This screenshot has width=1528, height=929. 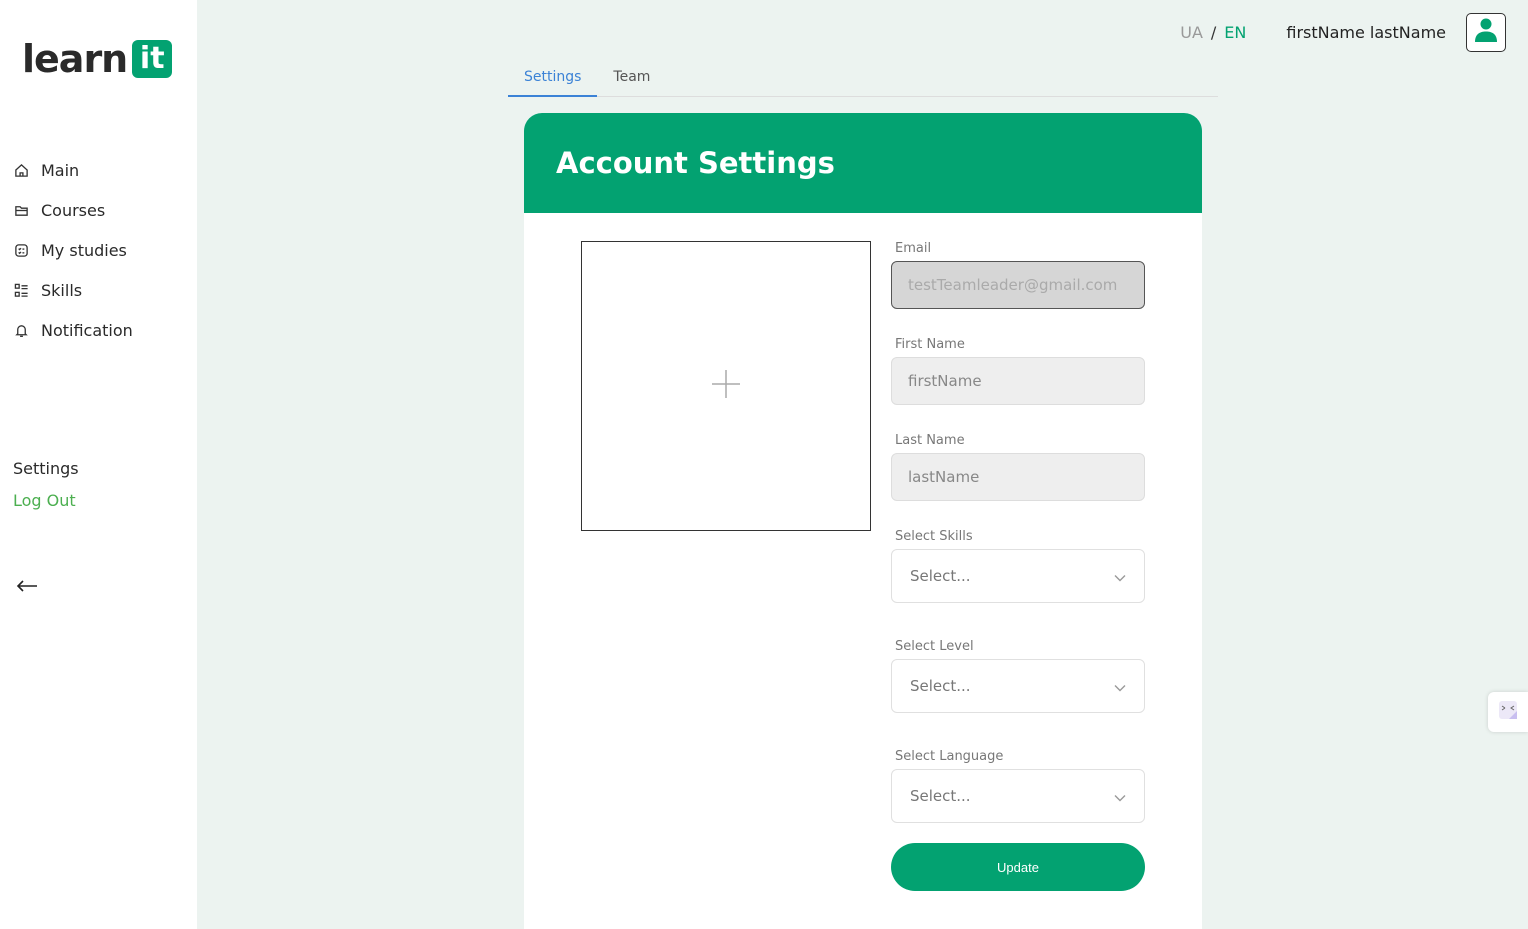 I want to click on logo-badge: it, so click(x=152, y=59).